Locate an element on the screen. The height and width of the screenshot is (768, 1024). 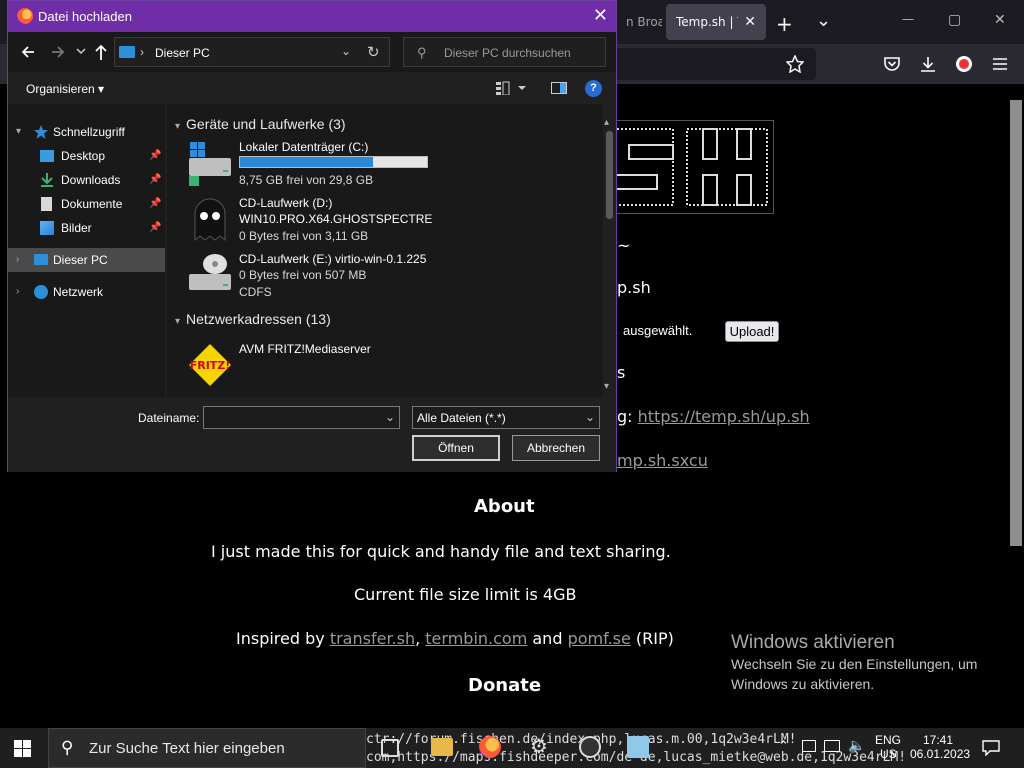
volume-muted-icon: 🔈 is located at coordinates (856, 745).